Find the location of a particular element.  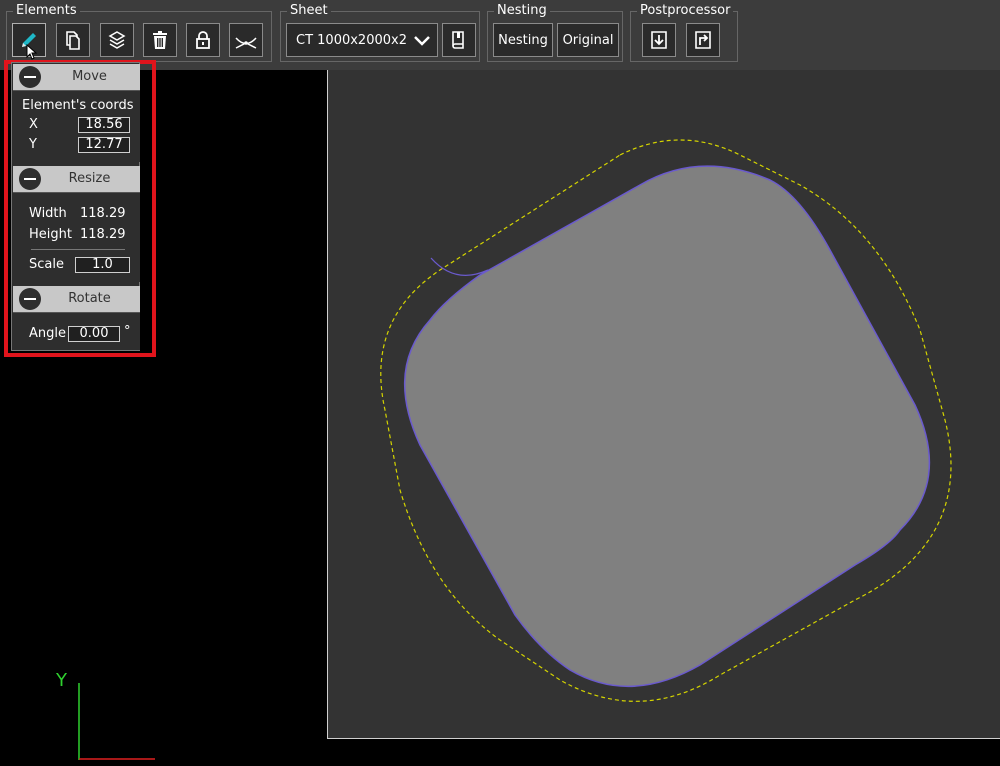

resize-section-header: Resize is located at coordinates (76, 179).